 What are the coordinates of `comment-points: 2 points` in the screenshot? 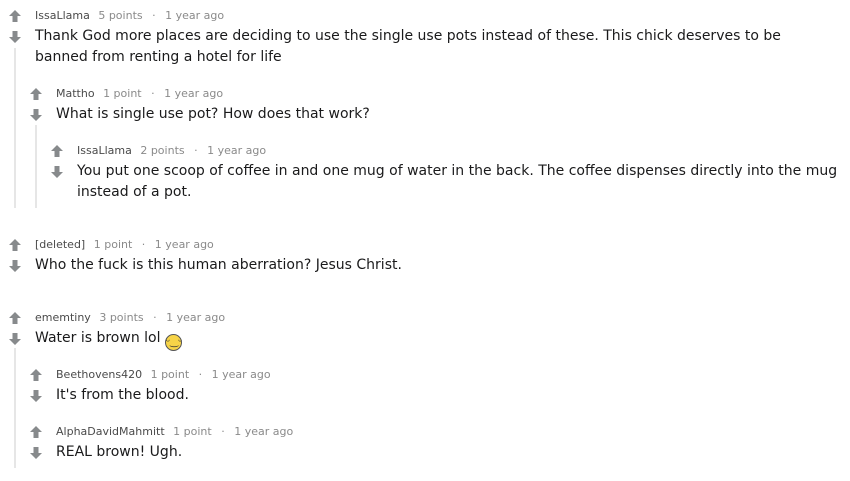 It's located at (162, 150).